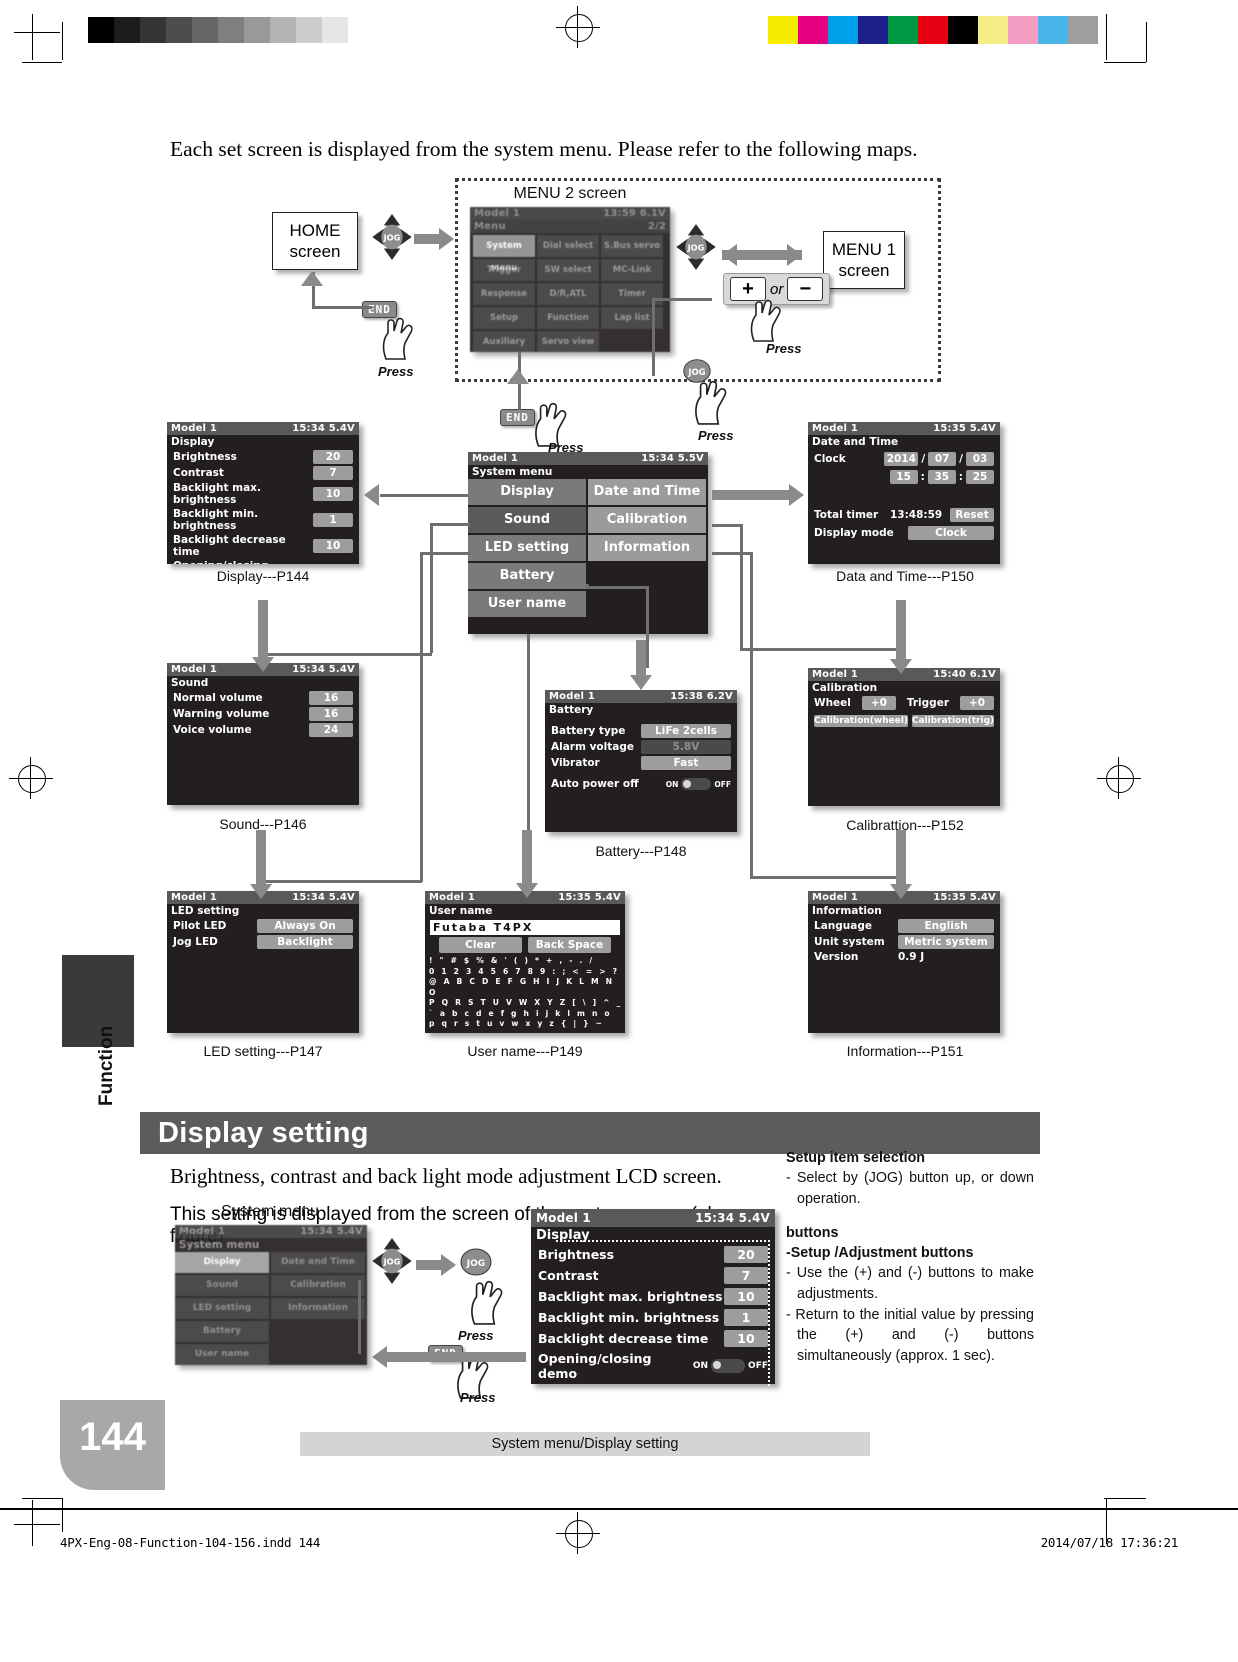  I want to click on setting-value: LiFe 2cells, so click(686, 731).